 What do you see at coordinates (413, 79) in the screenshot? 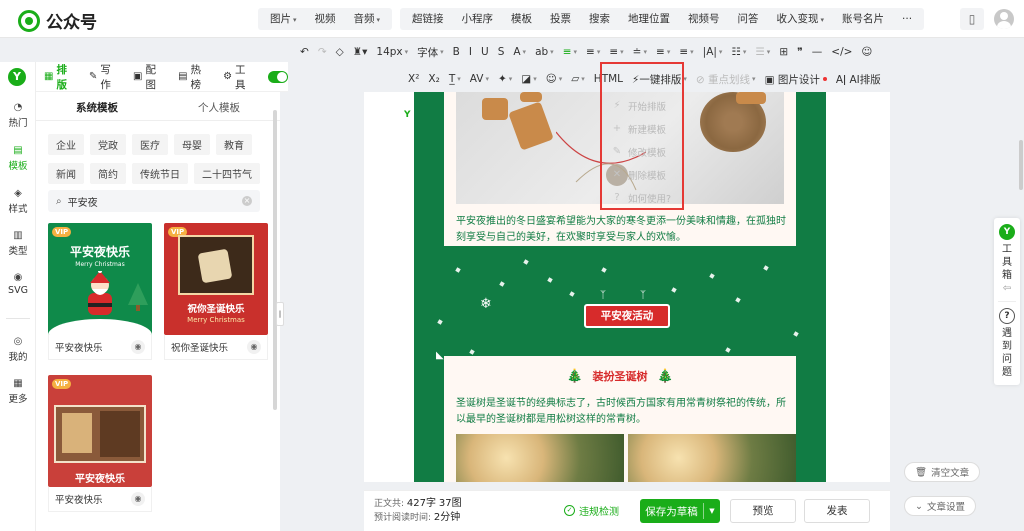
I see `superscript-icon: X²` at bounding box center [413, 79].